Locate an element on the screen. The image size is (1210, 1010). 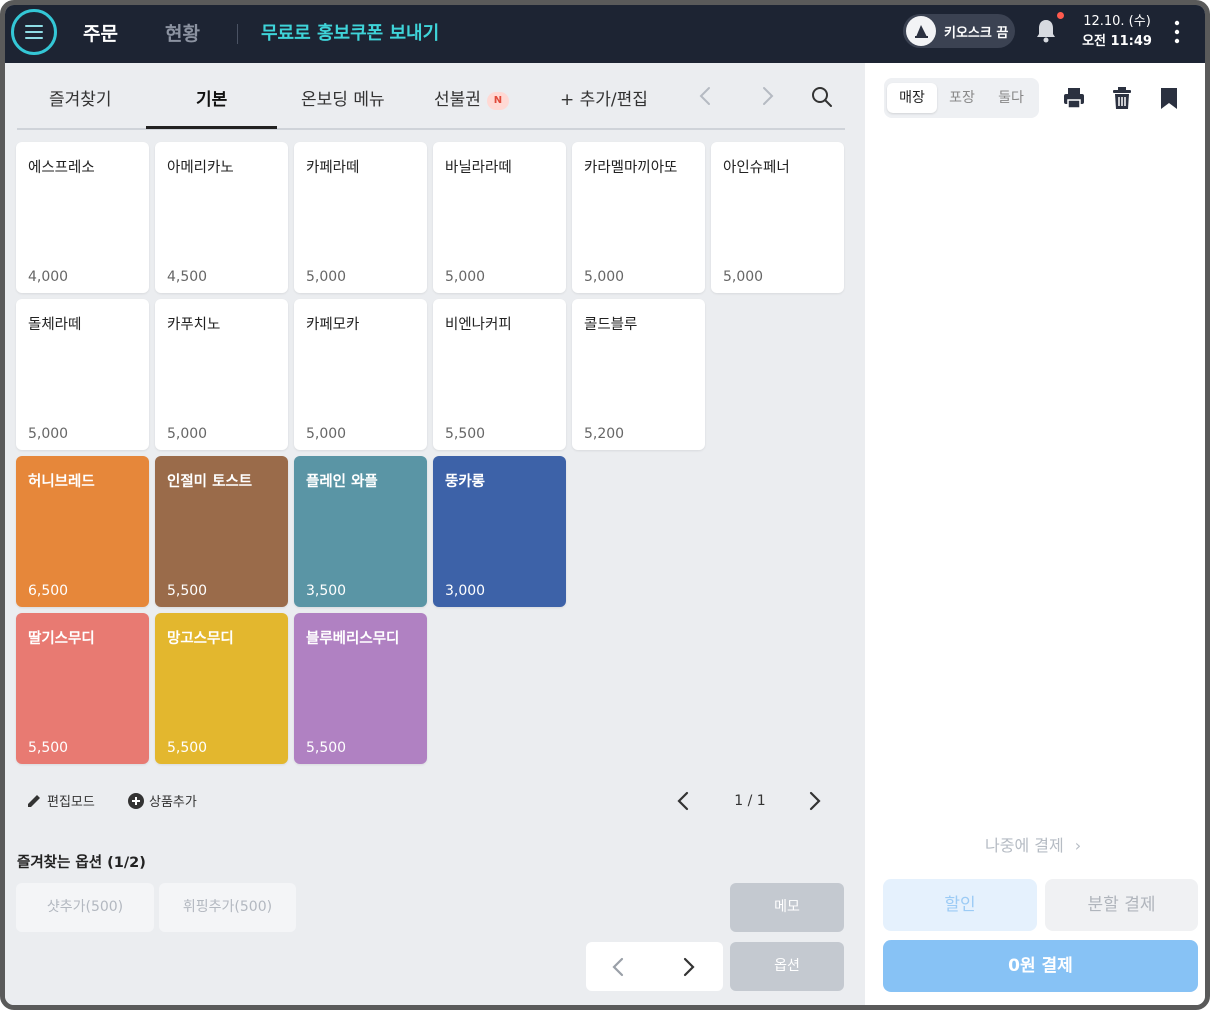
product-name: 딸기스무디 is located at coordinates (61, 639).